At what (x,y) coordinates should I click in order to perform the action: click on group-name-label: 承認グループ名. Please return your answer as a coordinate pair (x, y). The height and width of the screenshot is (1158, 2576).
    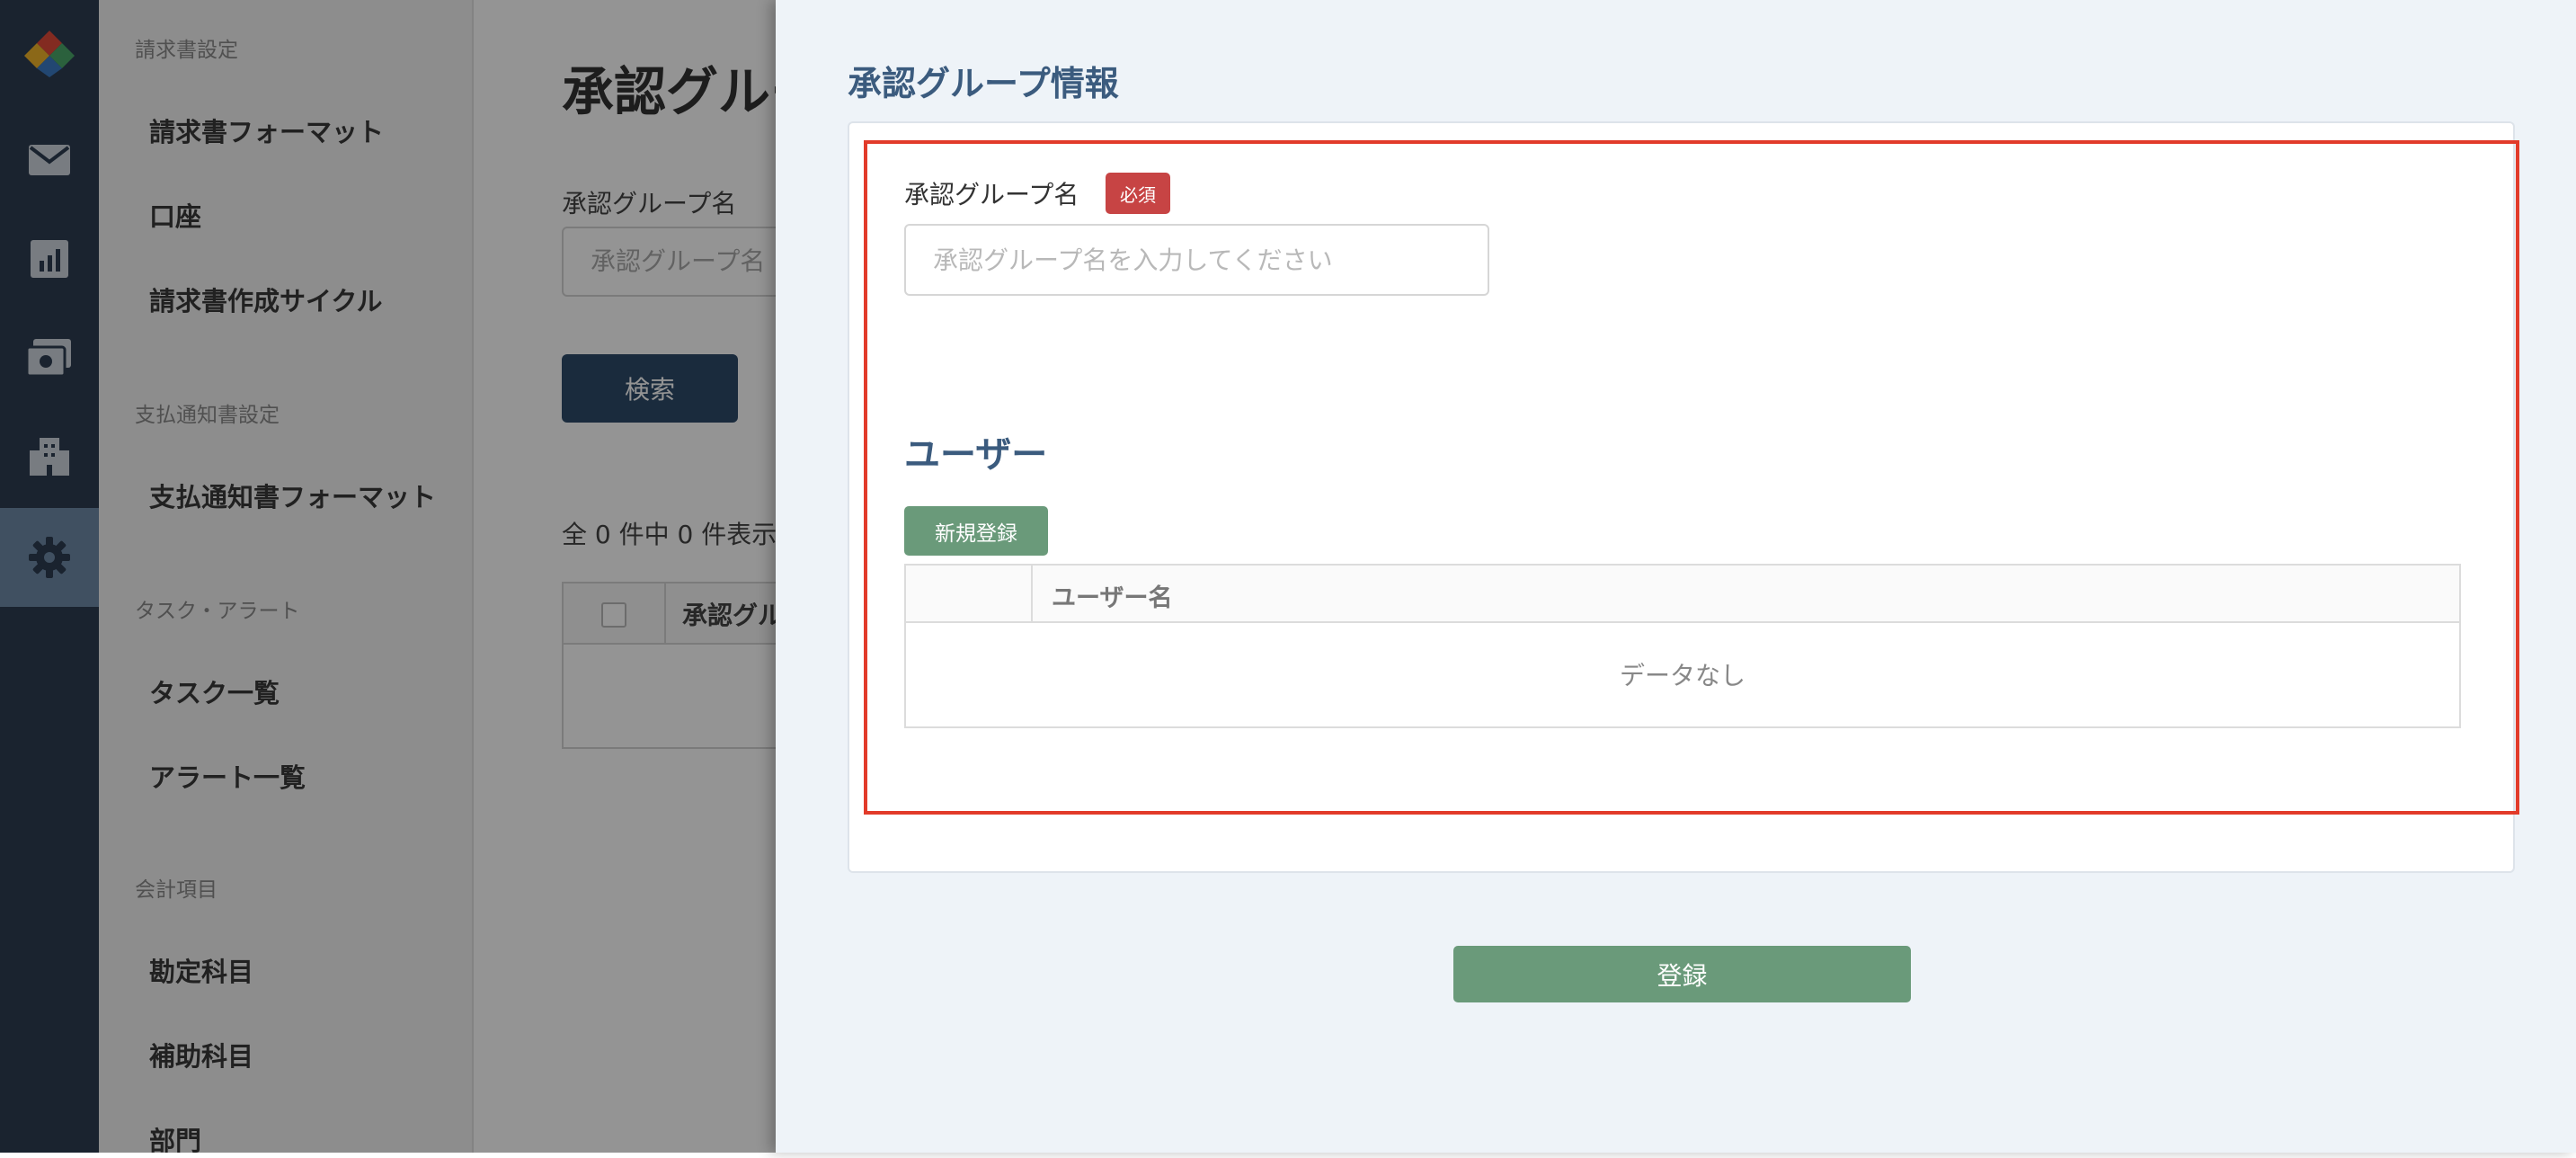
    Looking at the image, I should click on (992, 194).